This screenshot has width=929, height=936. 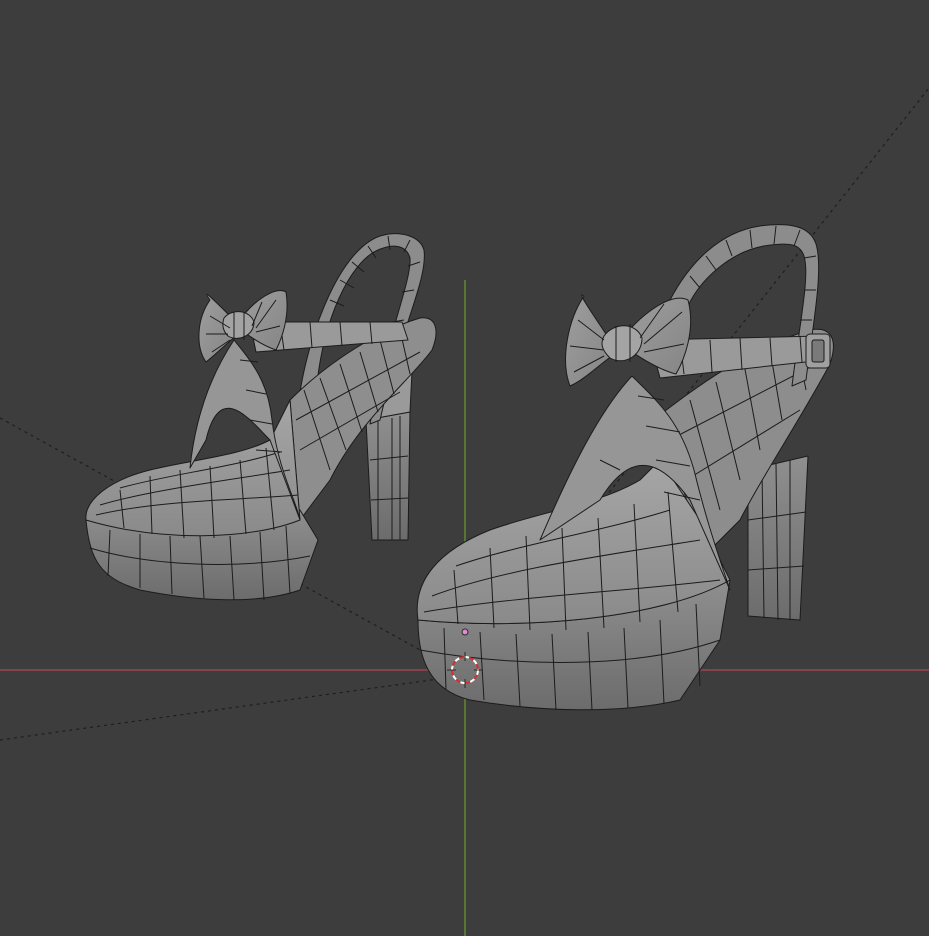 What do you see at coordinates (465, 632) in the screenshot?
I see `object-origin-dot` at bounding box center [465, 632].